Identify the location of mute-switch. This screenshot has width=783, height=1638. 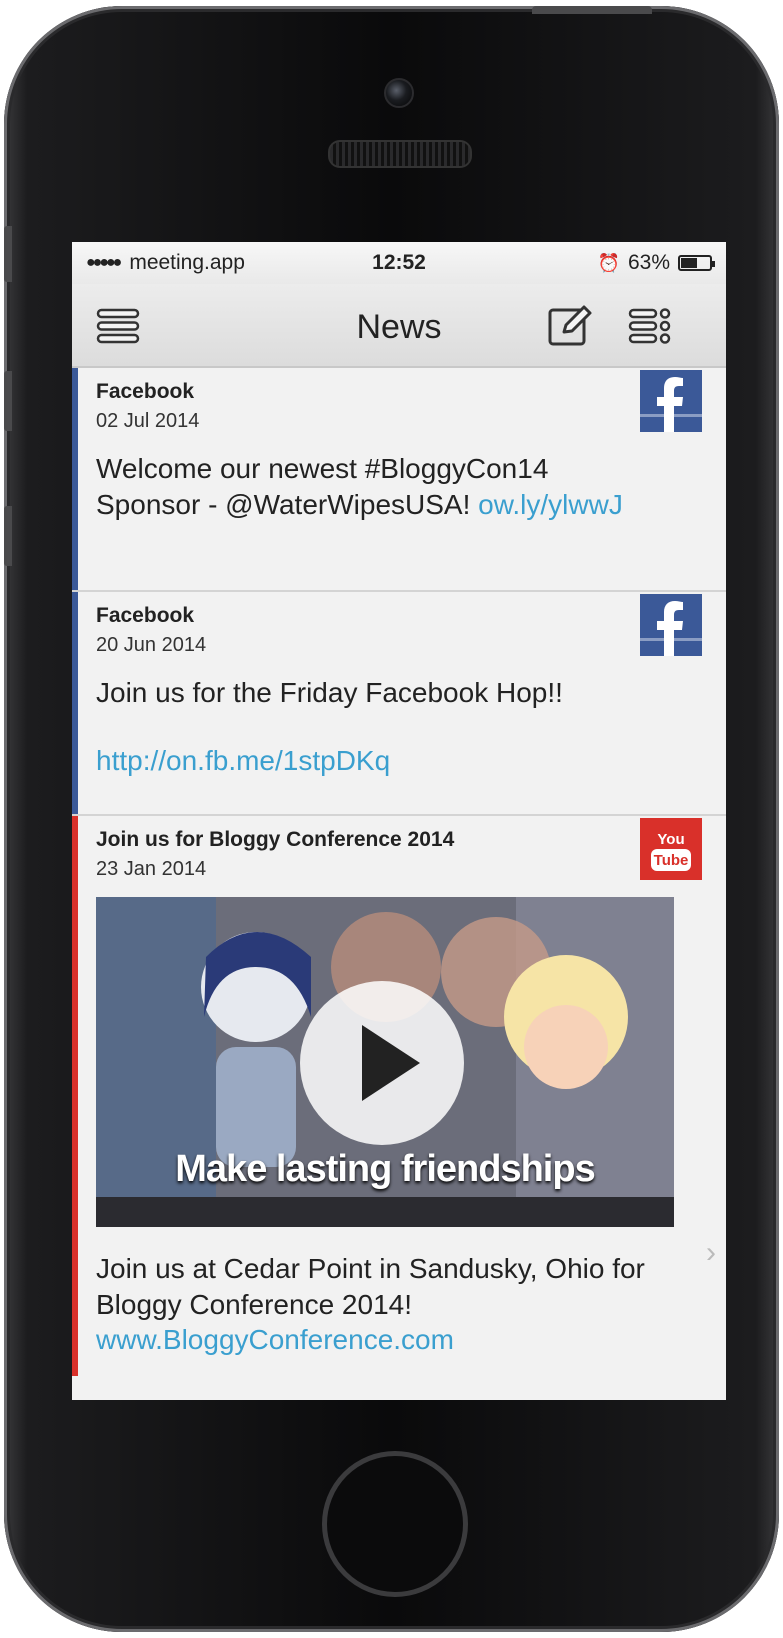
(8, 254).